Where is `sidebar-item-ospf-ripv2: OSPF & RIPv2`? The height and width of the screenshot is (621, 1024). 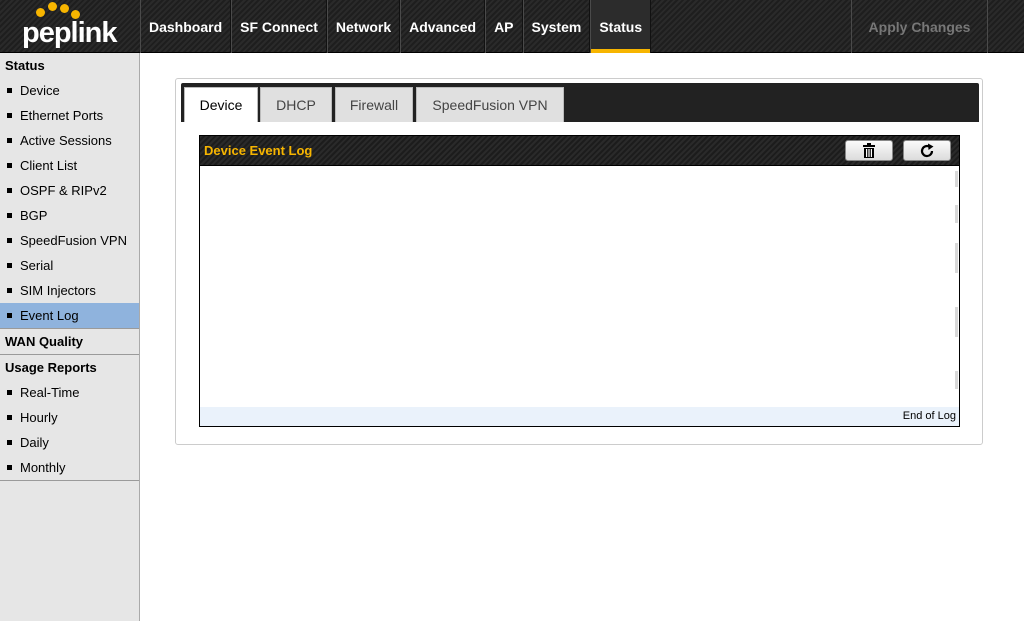 sidebar-item-ospf-ripv2: OSPF & RIPv2 is located at coordinates (69, 190).